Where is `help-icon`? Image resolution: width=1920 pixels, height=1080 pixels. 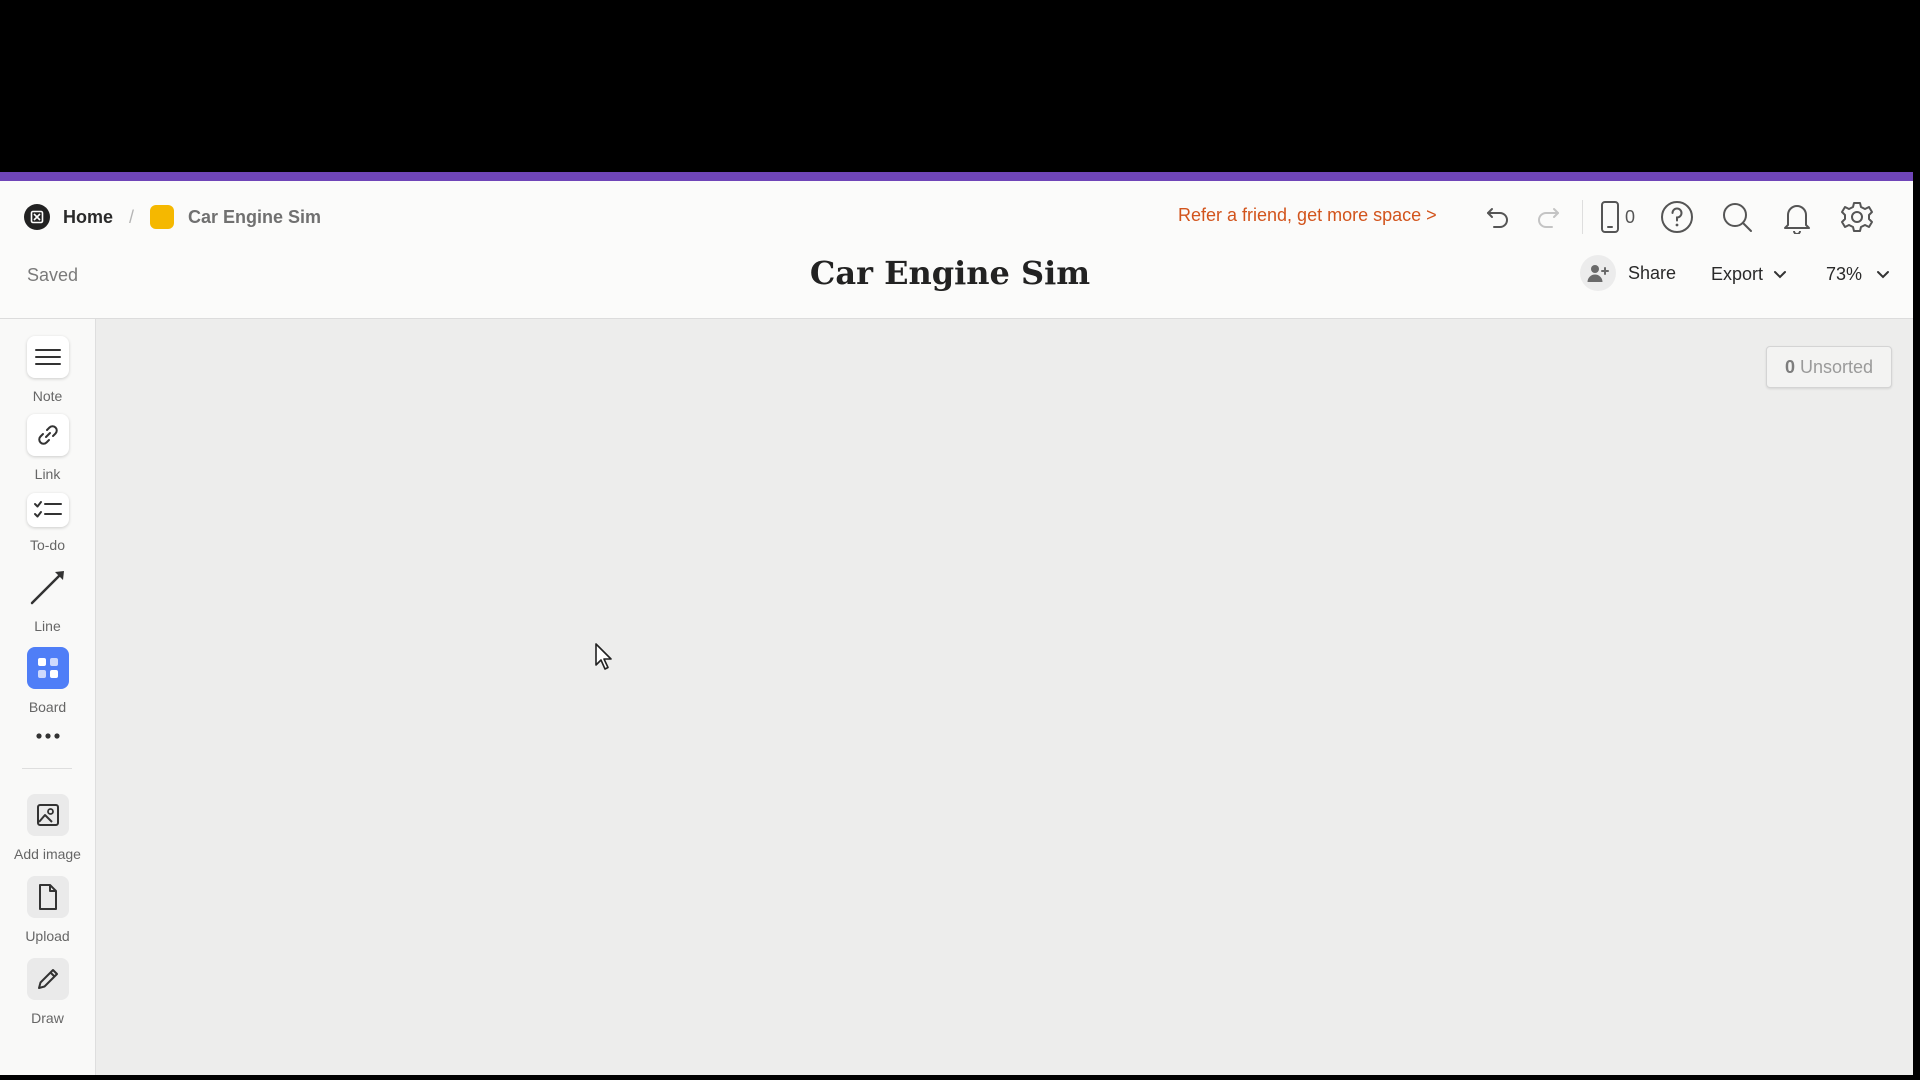 help-icon is located at coordinates (1677, 217).